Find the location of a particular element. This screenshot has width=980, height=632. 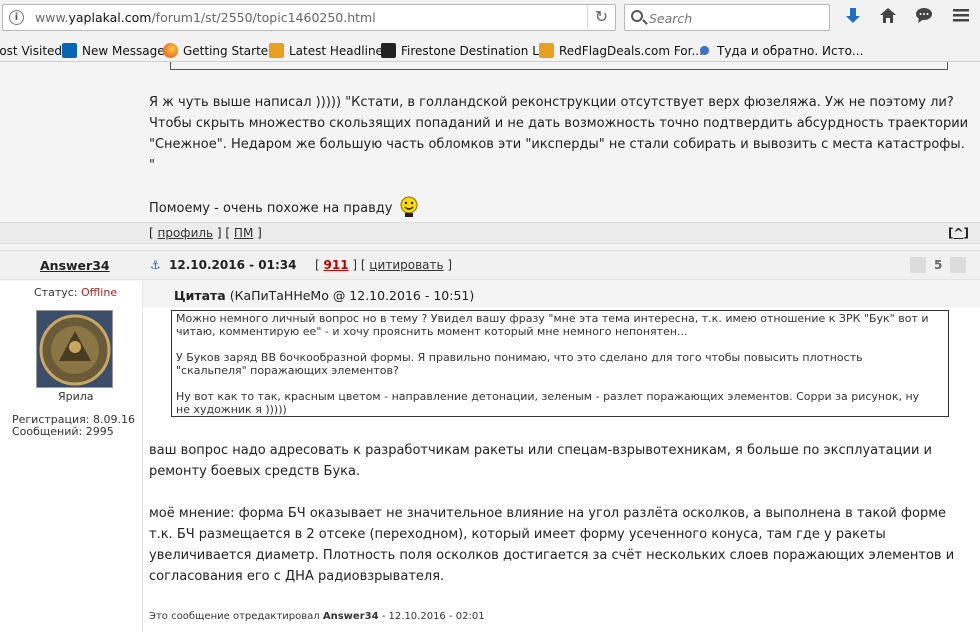

avatar-caption: Ярила is located at coordinates (76, 396).